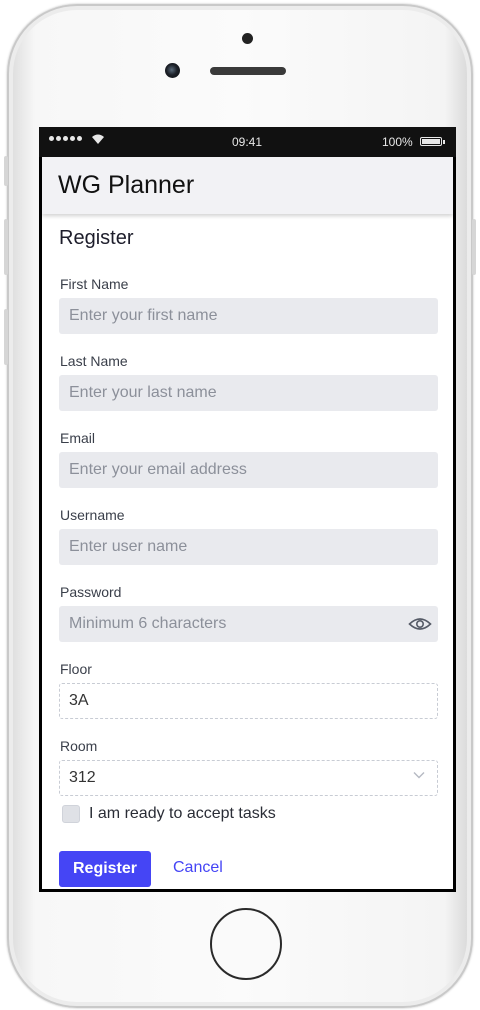 This screenshot has width=480, height=1010. What do you see at coordinates (247, 38) in the screenshot?
I see `proximity-sensor` at bounding box center [247, 38].